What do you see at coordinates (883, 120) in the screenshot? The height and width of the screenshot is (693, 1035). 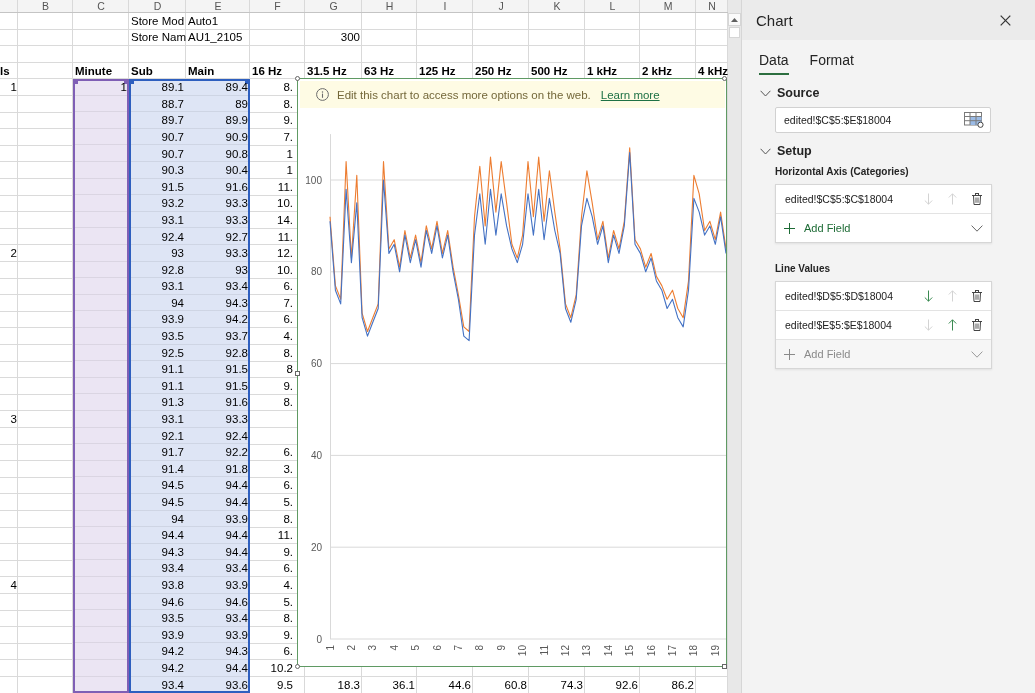 I see `source-field: edited!$C$5:$E$18004` at bounding box center [883, 120].